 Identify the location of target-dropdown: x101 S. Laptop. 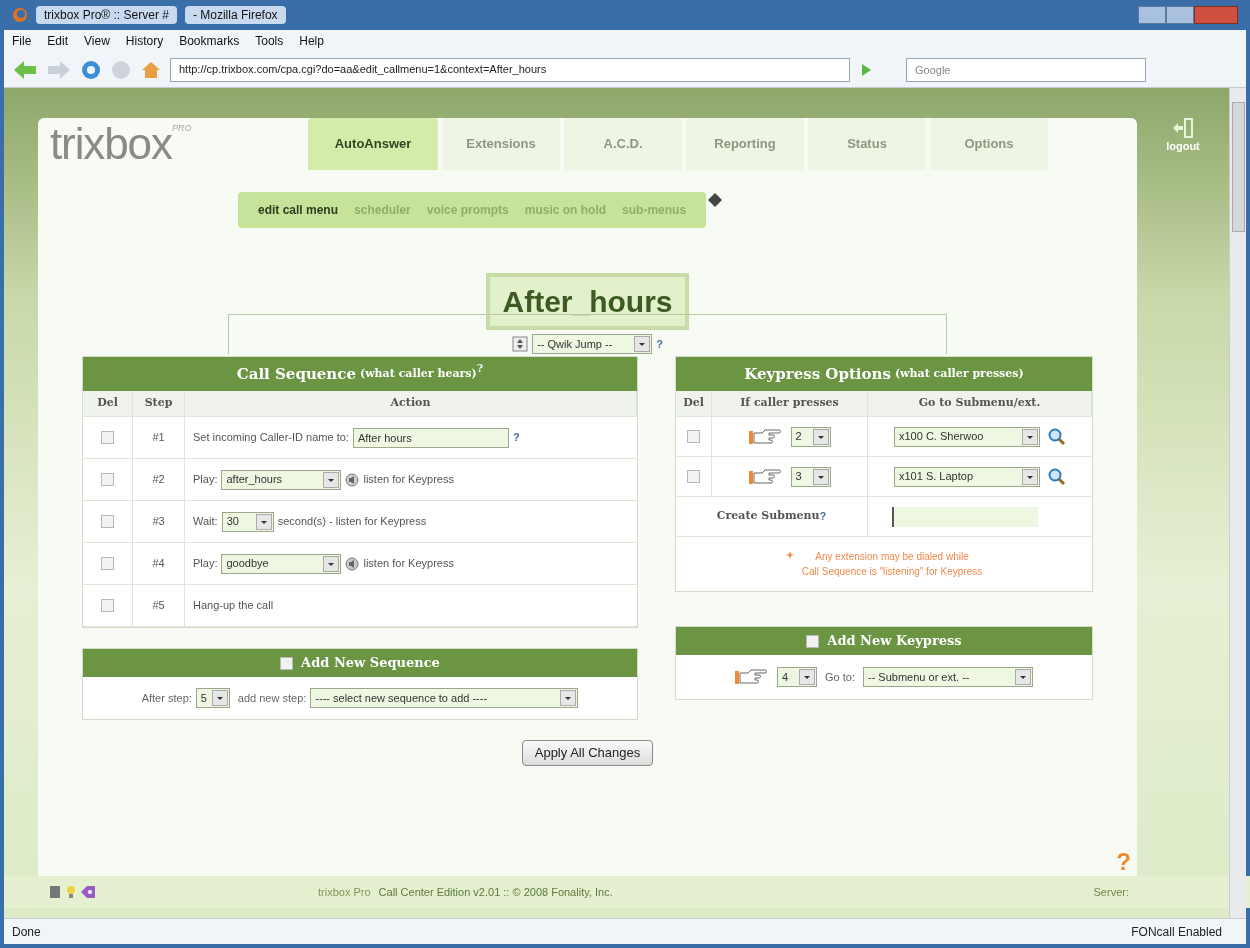
(967, 476).